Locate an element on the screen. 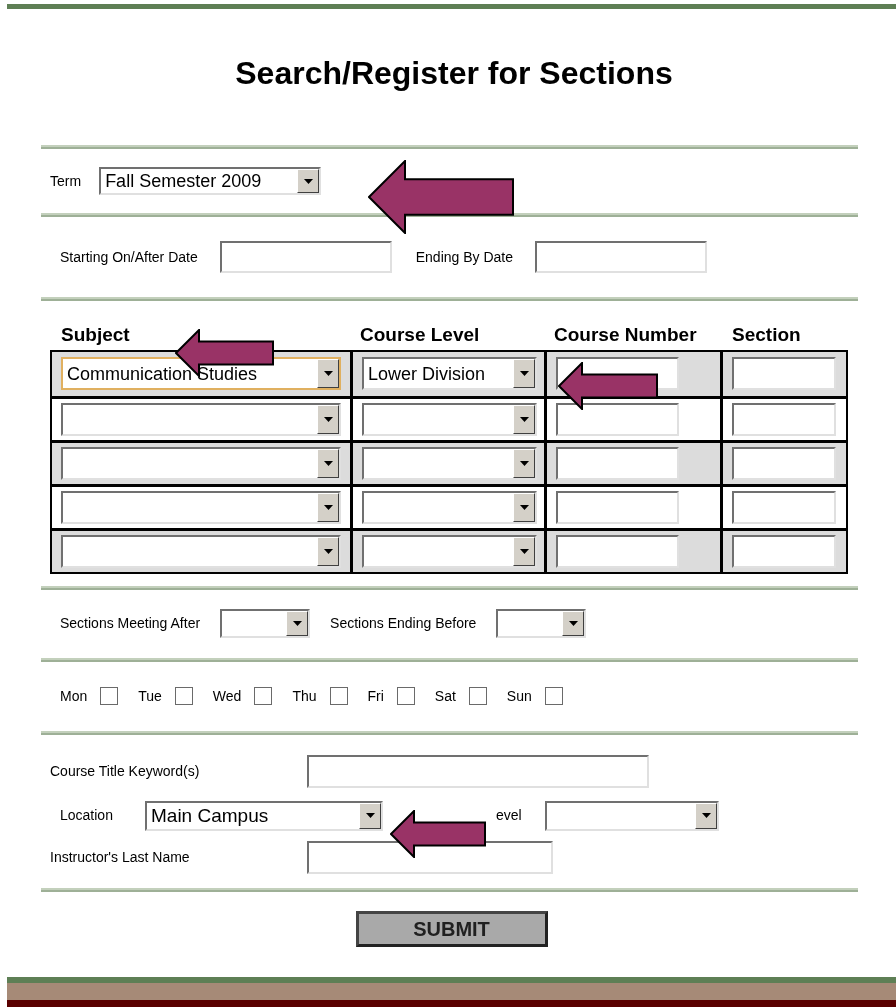  day-label: Wed is located at coordinates (227, 696).